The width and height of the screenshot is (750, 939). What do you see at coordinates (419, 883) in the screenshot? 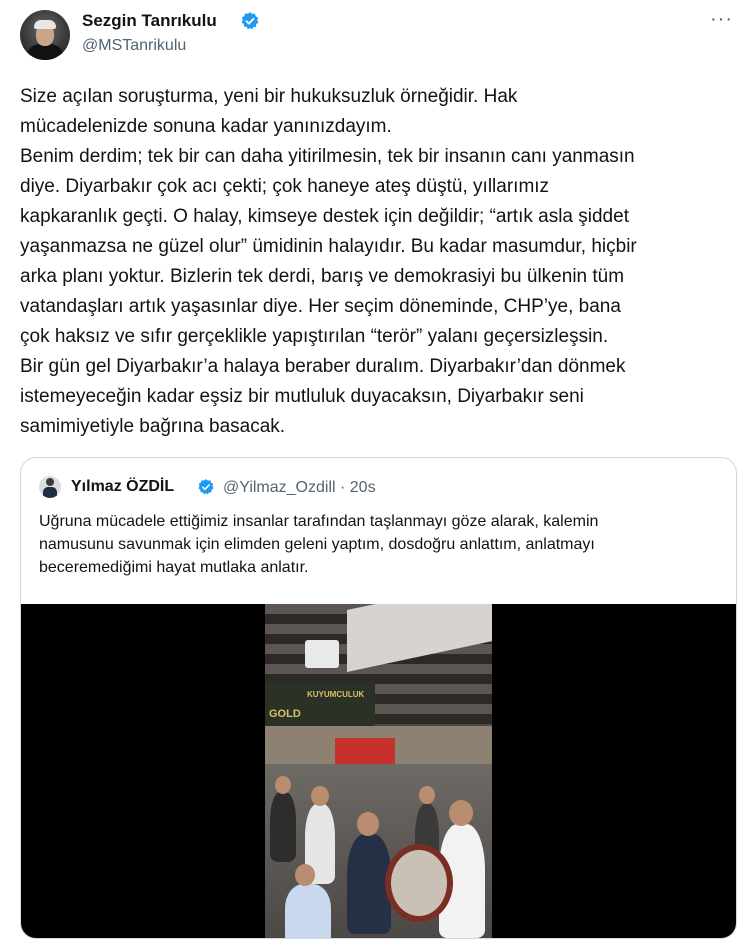
I see `davul-drum` at bounding box center [419, 883].